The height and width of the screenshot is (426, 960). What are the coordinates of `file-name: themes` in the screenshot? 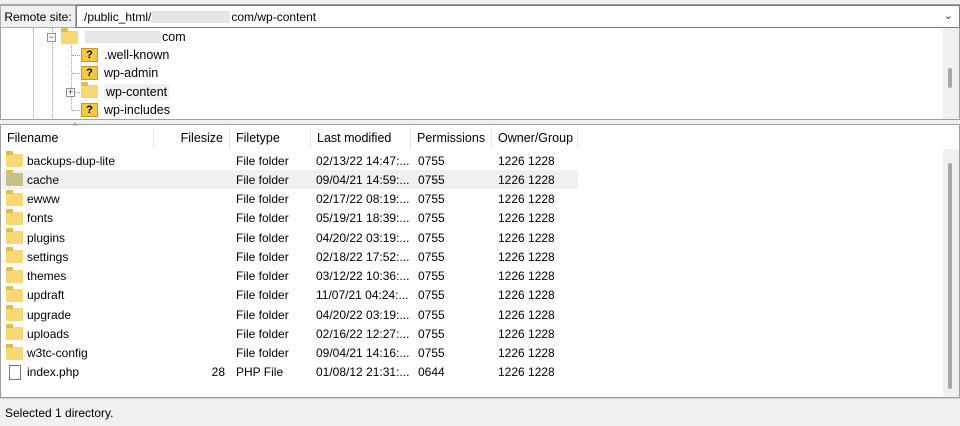 It's located at (47, 276).